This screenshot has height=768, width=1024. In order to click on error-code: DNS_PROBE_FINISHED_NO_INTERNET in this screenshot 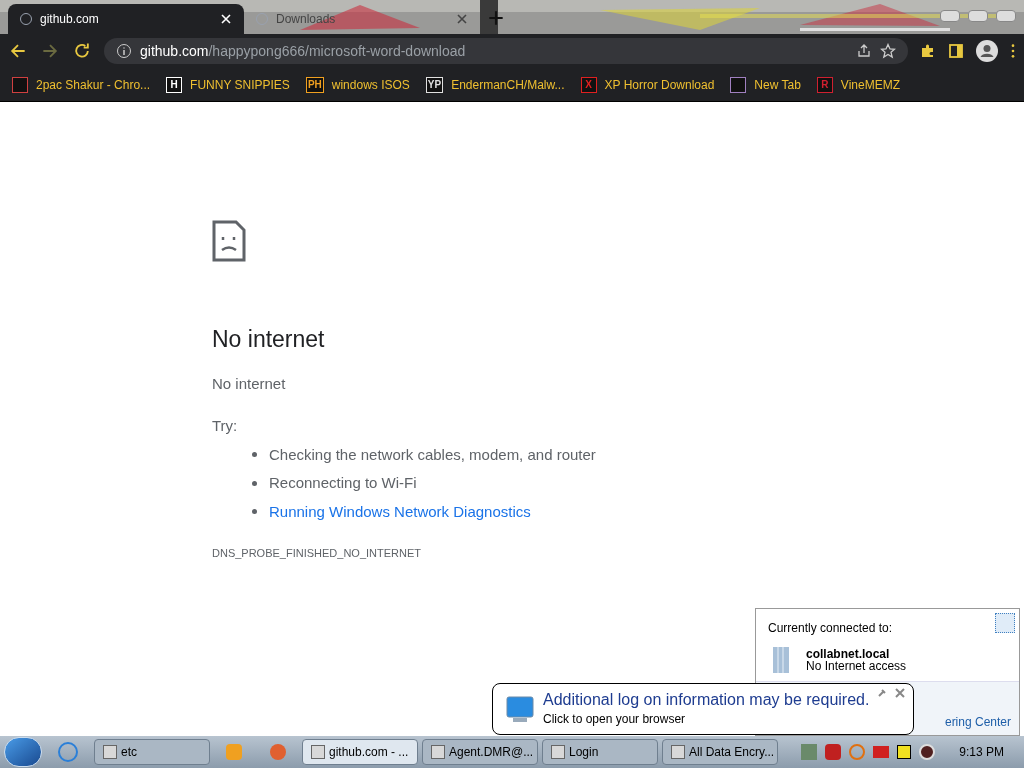, I will do `click(317, 553)`.